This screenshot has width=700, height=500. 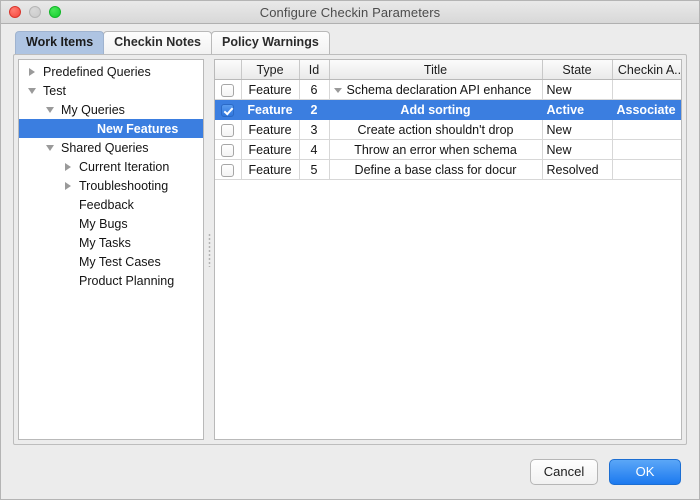 I want to click on checkbox-checked-icon, so click(x=228, y=110).